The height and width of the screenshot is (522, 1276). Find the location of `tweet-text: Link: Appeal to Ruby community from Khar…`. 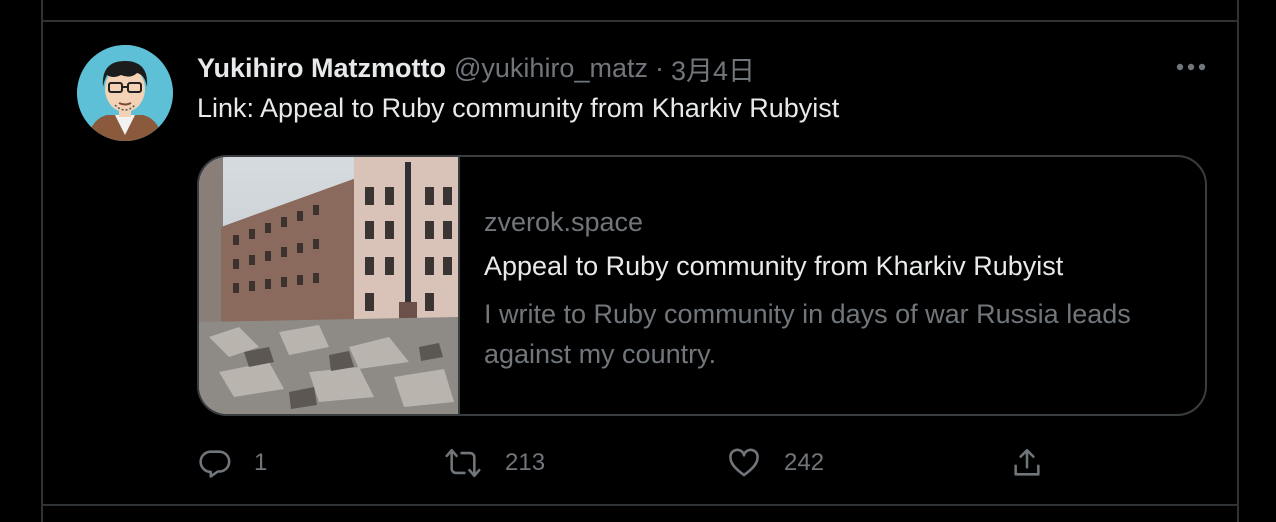

tweet-text: Link: Appeal to Ruby community from Khar… is located at coordinates (518, 108).